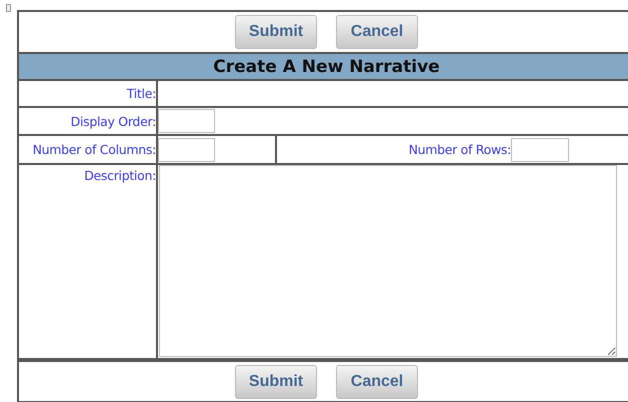  What do you see at coordinates (323, 67) in the screenshot?
I see `form-heading: Create A New Narrative` at bounding box center [323, 67].